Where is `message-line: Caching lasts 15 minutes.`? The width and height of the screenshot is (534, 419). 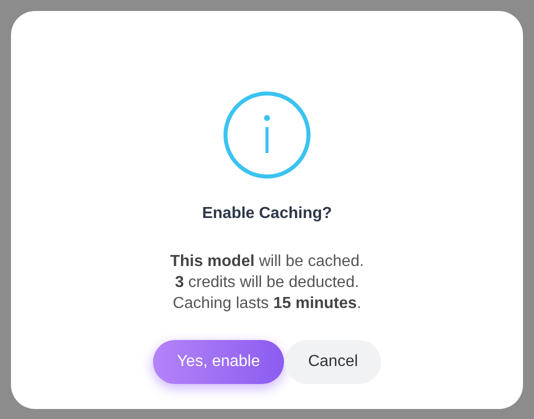
message-line: Caching lasts 15 minutes. is located at coordinates (267, 304).